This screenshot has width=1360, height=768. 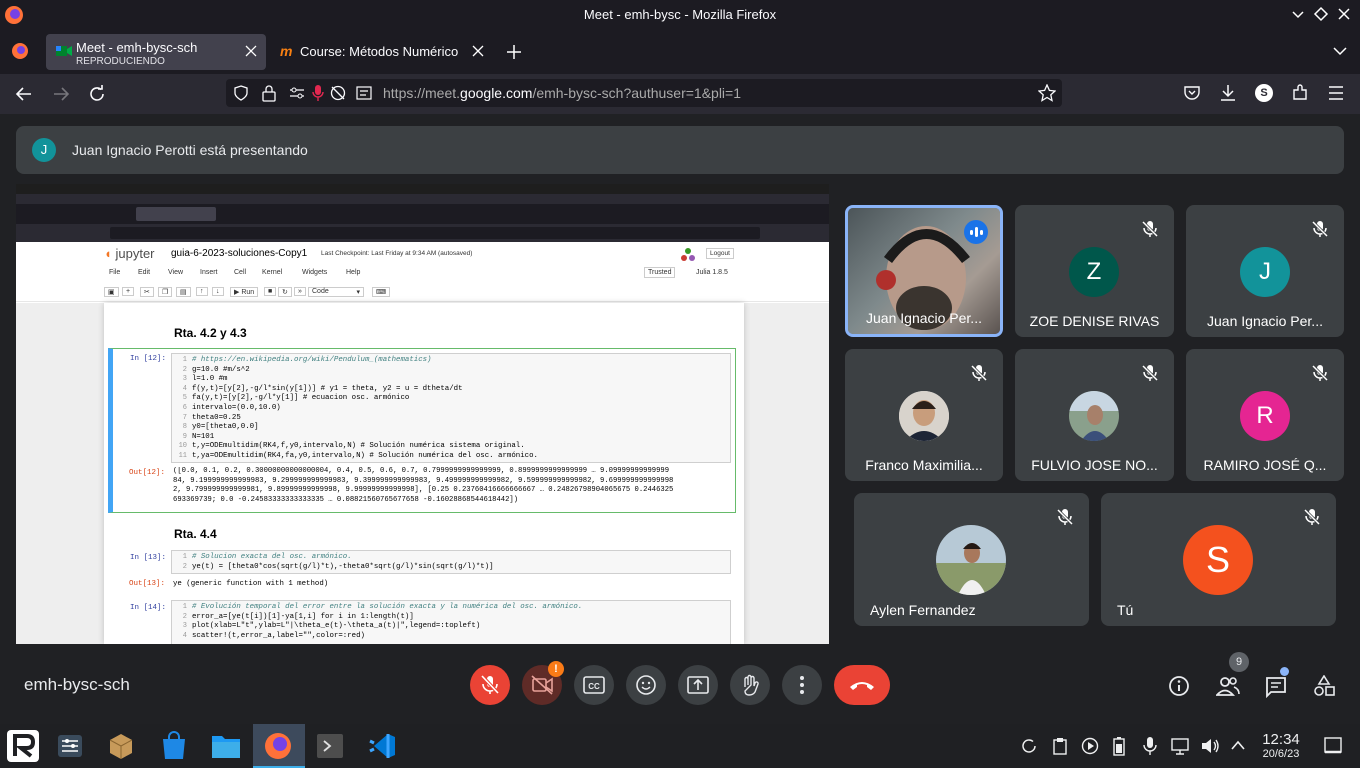 What do you see at coordinates (336, 292) in the screenshot?
I see `cell-type-select: Code ▾` at bounding box center [336, 292].